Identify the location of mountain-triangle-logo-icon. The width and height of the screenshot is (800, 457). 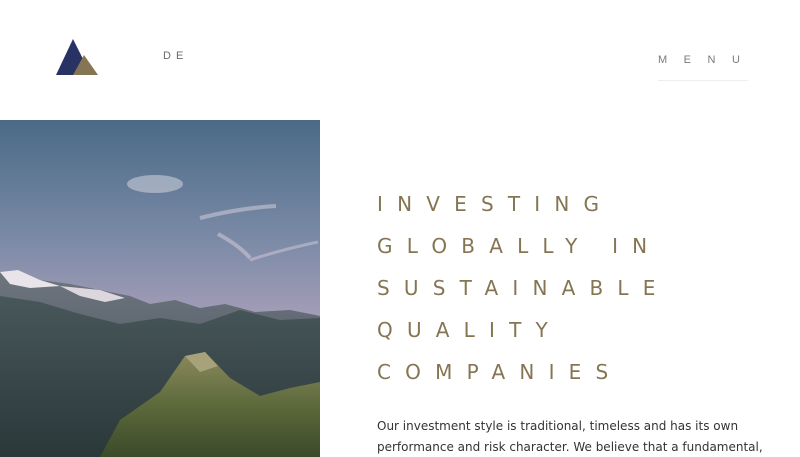
(77, 57).